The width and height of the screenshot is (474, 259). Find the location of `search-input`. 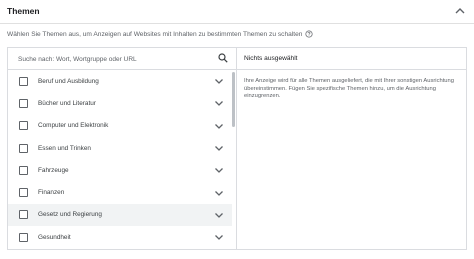

search-input is located at coordinates (113, 59).